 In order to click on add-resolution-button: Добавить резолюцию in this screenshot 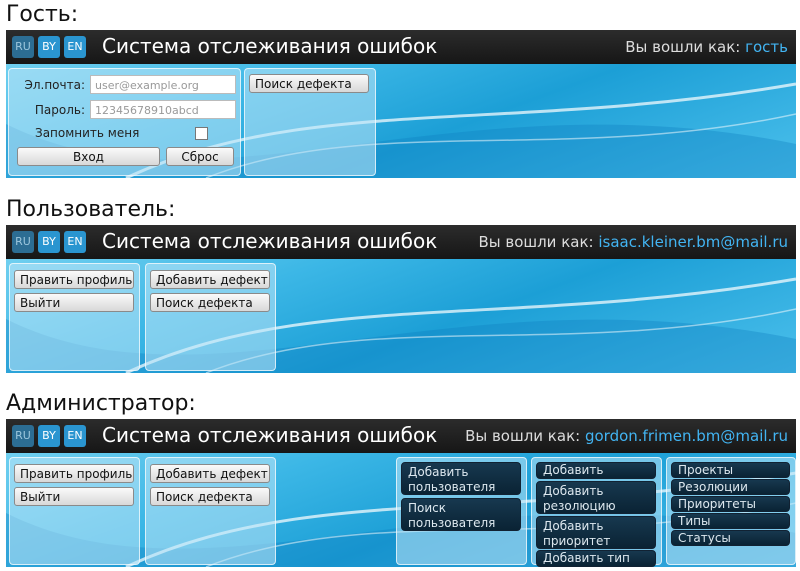, I will do `click(596, 497)`.